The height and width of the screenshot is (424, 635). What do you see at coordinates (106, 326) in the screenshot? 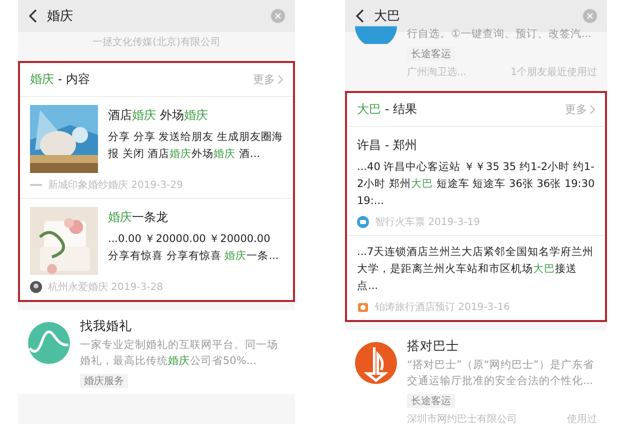
I see `app-title: 找我婚礼` at bounding box center [106, 326].